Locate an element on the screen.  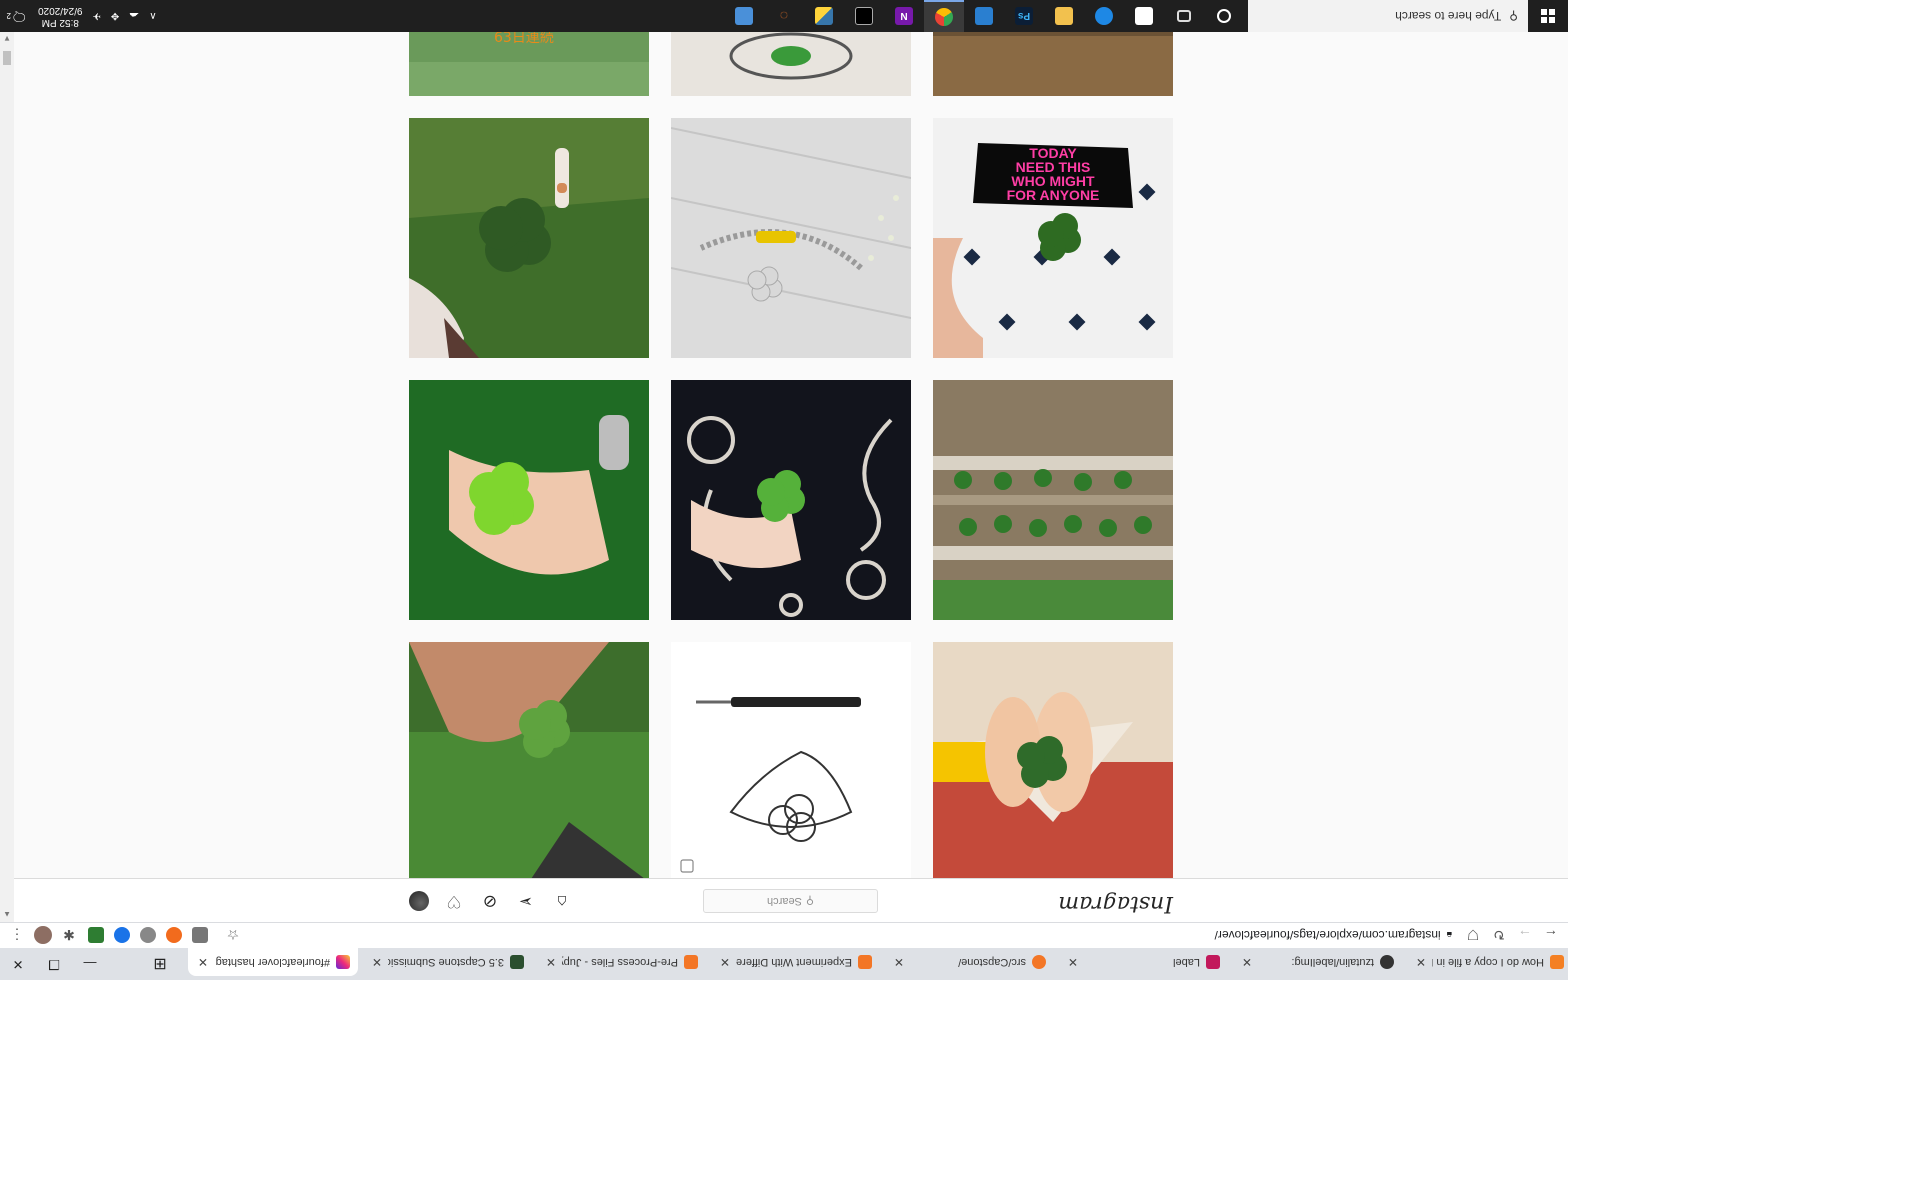
bookmark-shield-icon: ⛉ is located at coordinates (1473, 935).